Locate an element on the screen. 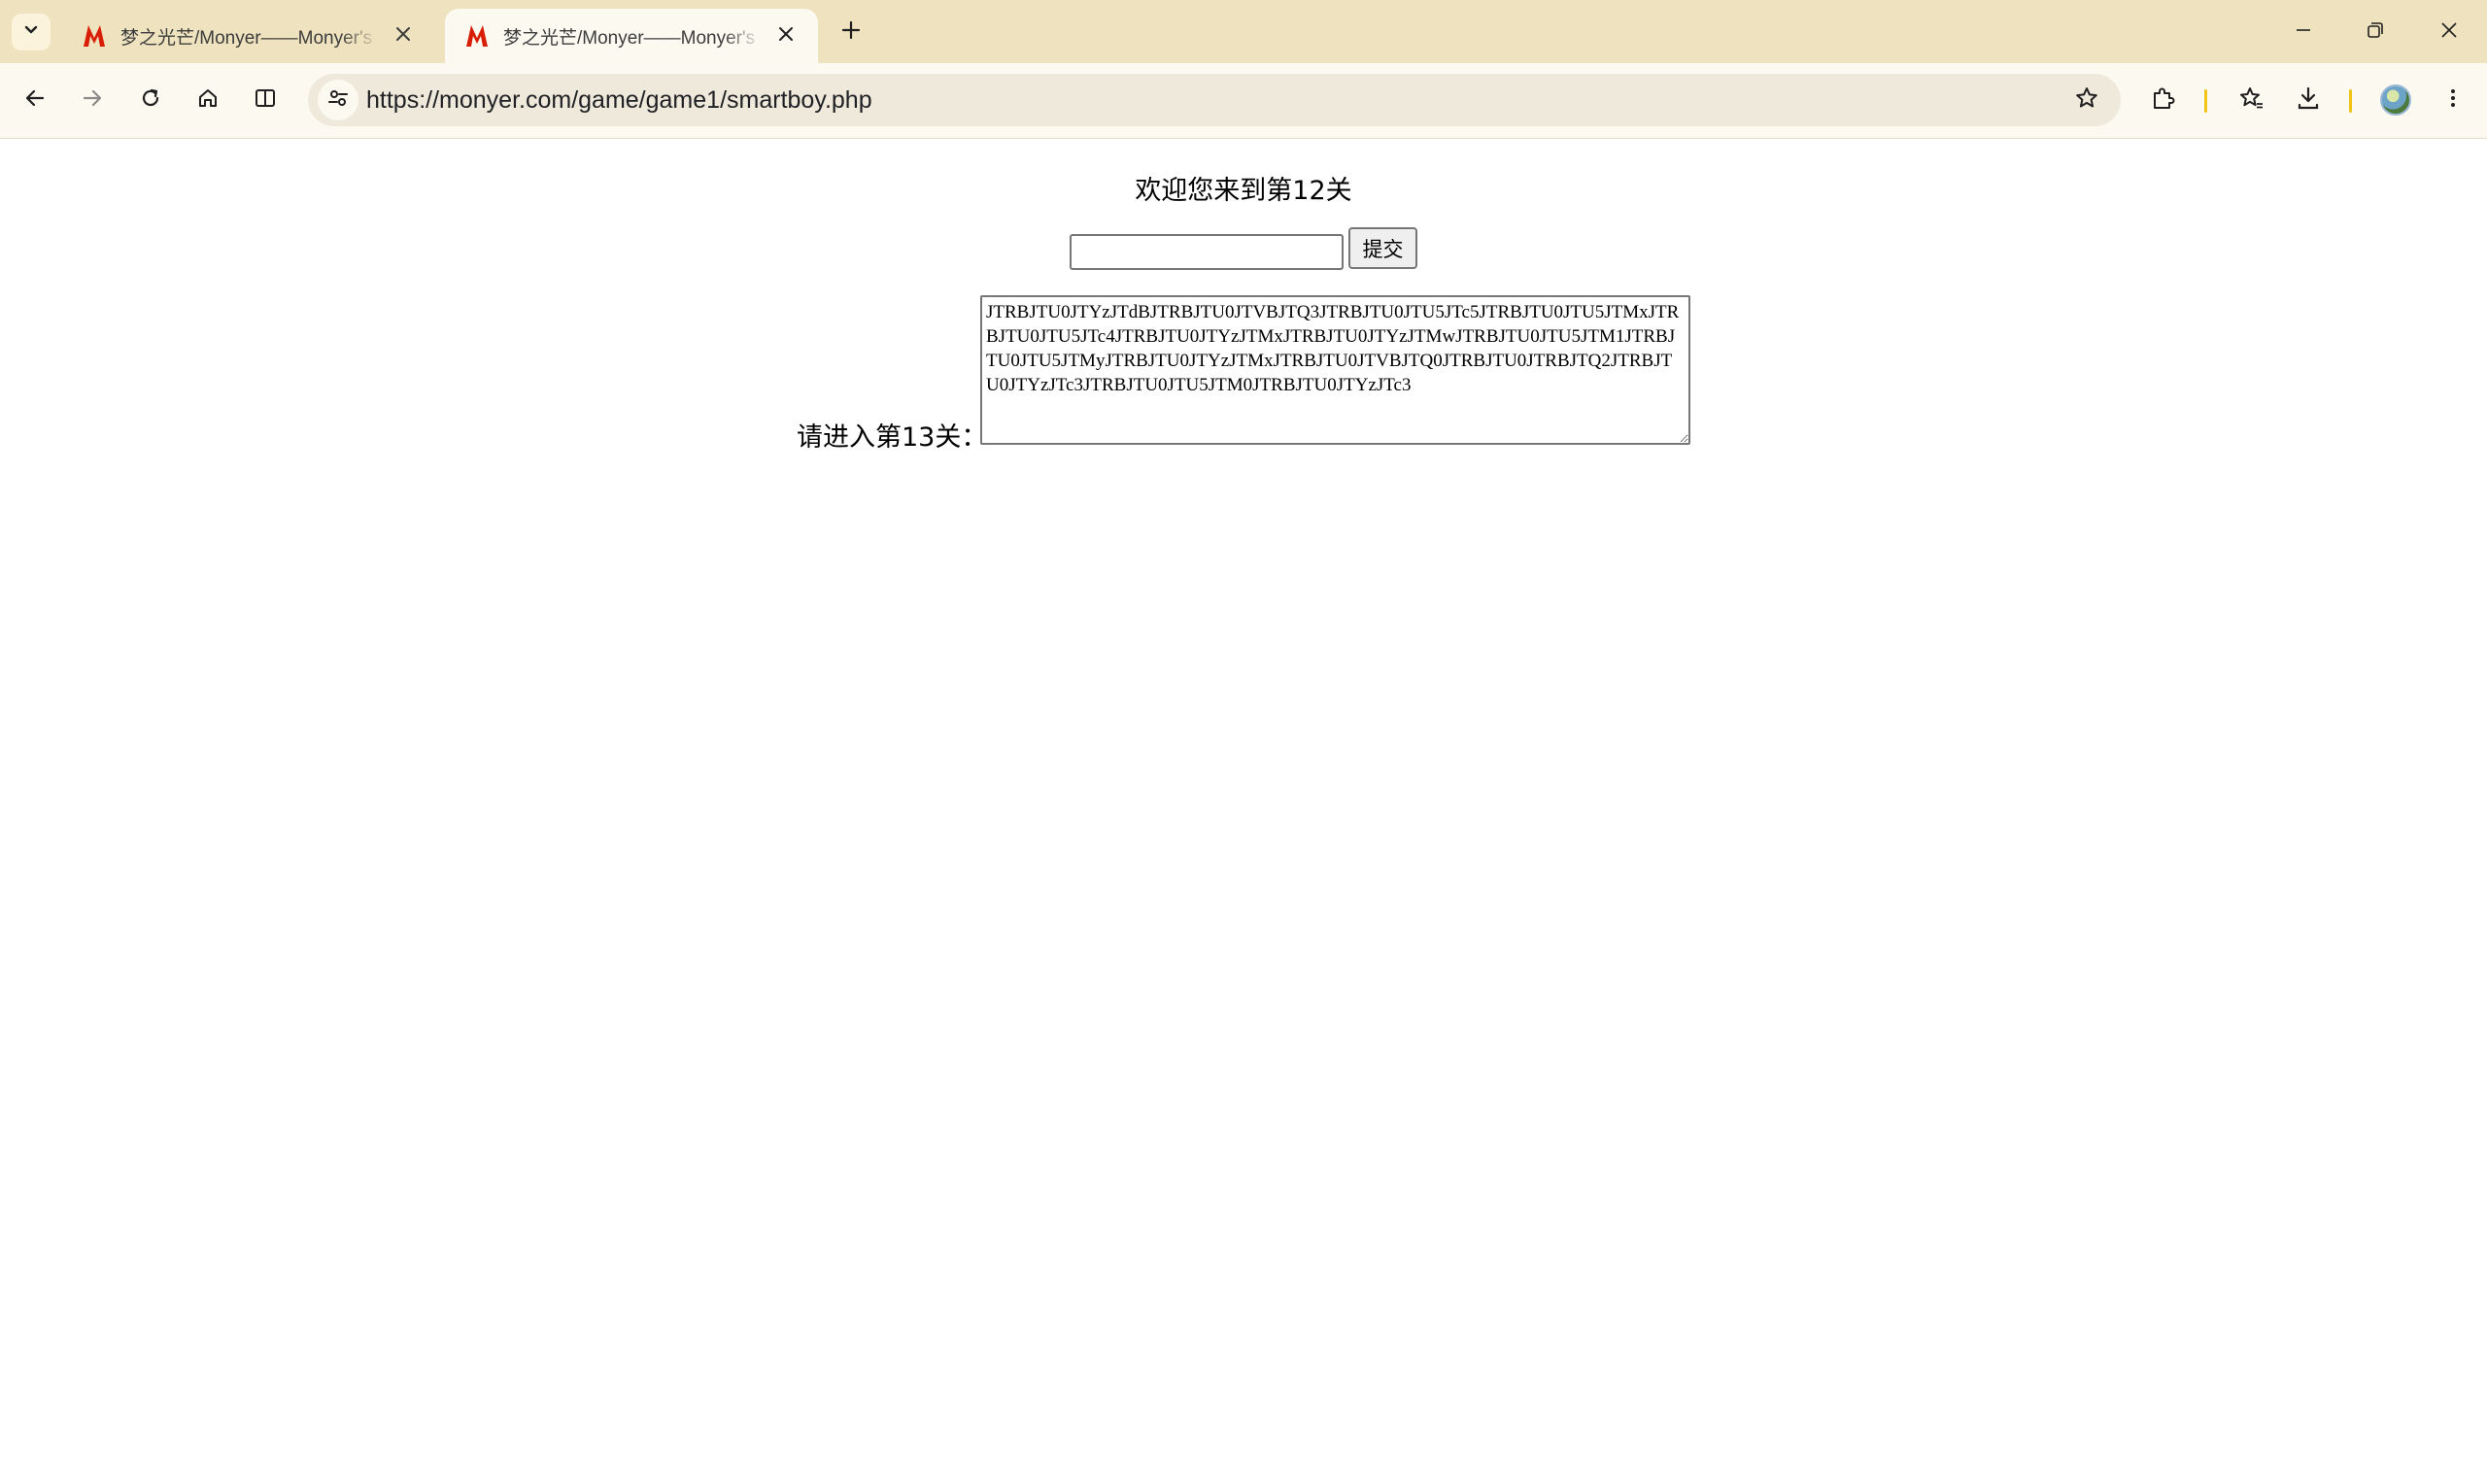 This screenshot has height=1484, width=2487. split-view-button is located at coordinates (265, 100).